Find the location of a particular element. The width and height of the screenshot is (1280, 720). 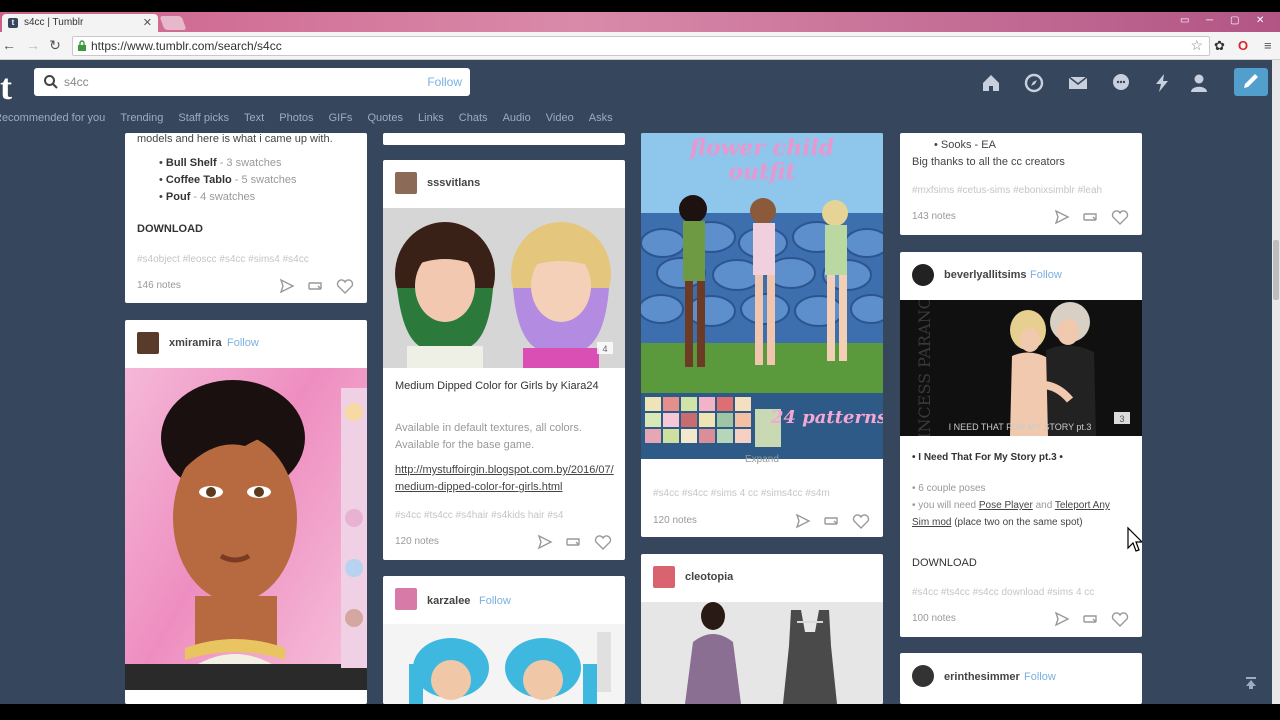

post-tags: #s4cc #s4cc #sims 4 cc #sims4cc #s4m is located at coordinates (764, 493).